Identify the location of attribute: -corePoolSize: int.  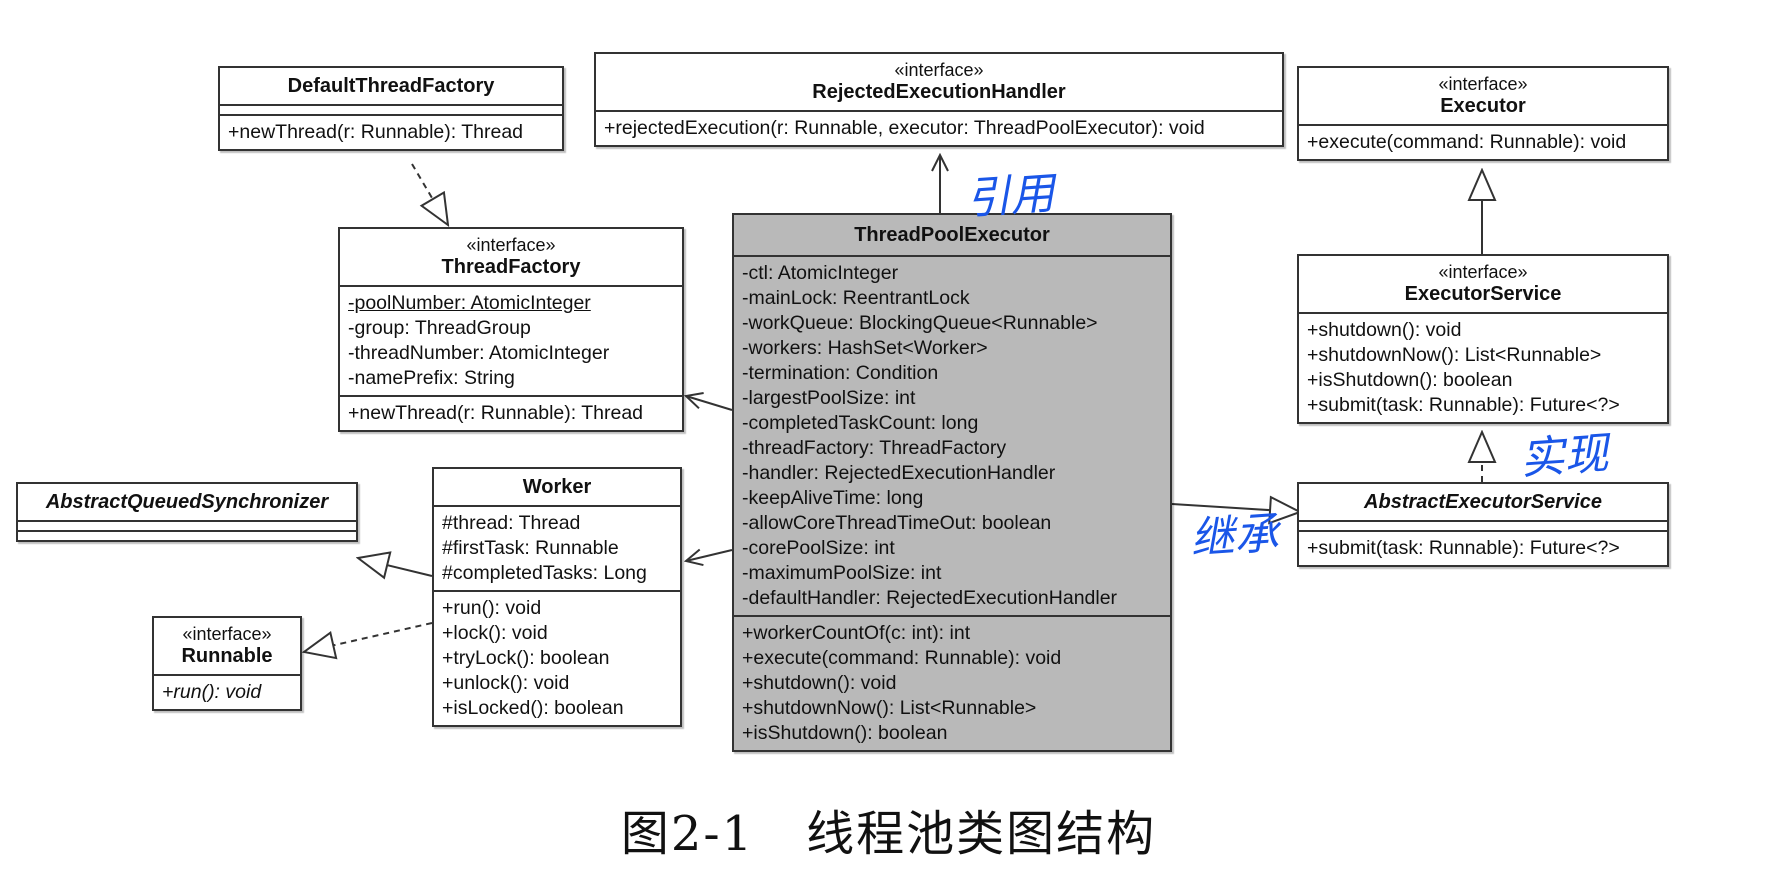
(818, 548).